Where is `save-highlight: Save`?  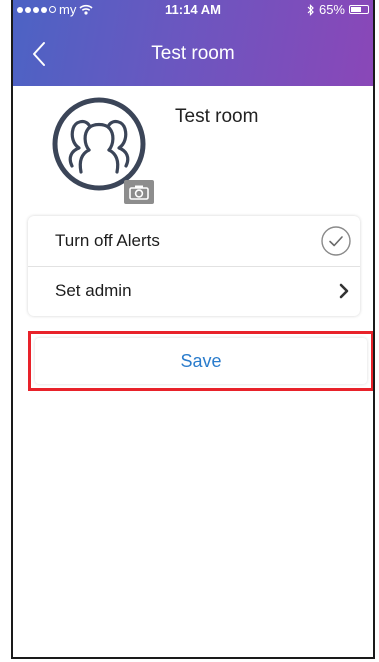
save-highlight: Save is located at coordinates (200, 361).